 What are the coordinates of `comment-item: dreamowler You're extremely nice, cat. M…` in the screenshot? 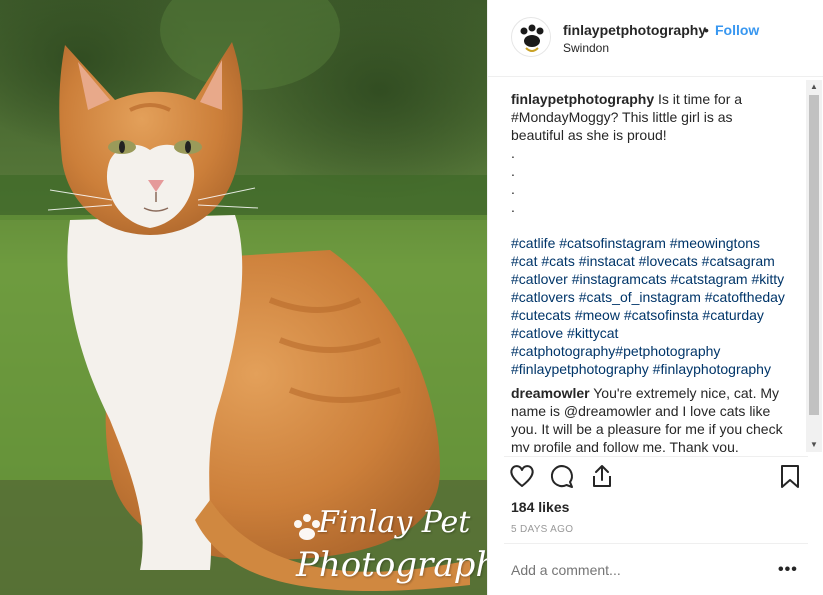 It's located at (648, 418).